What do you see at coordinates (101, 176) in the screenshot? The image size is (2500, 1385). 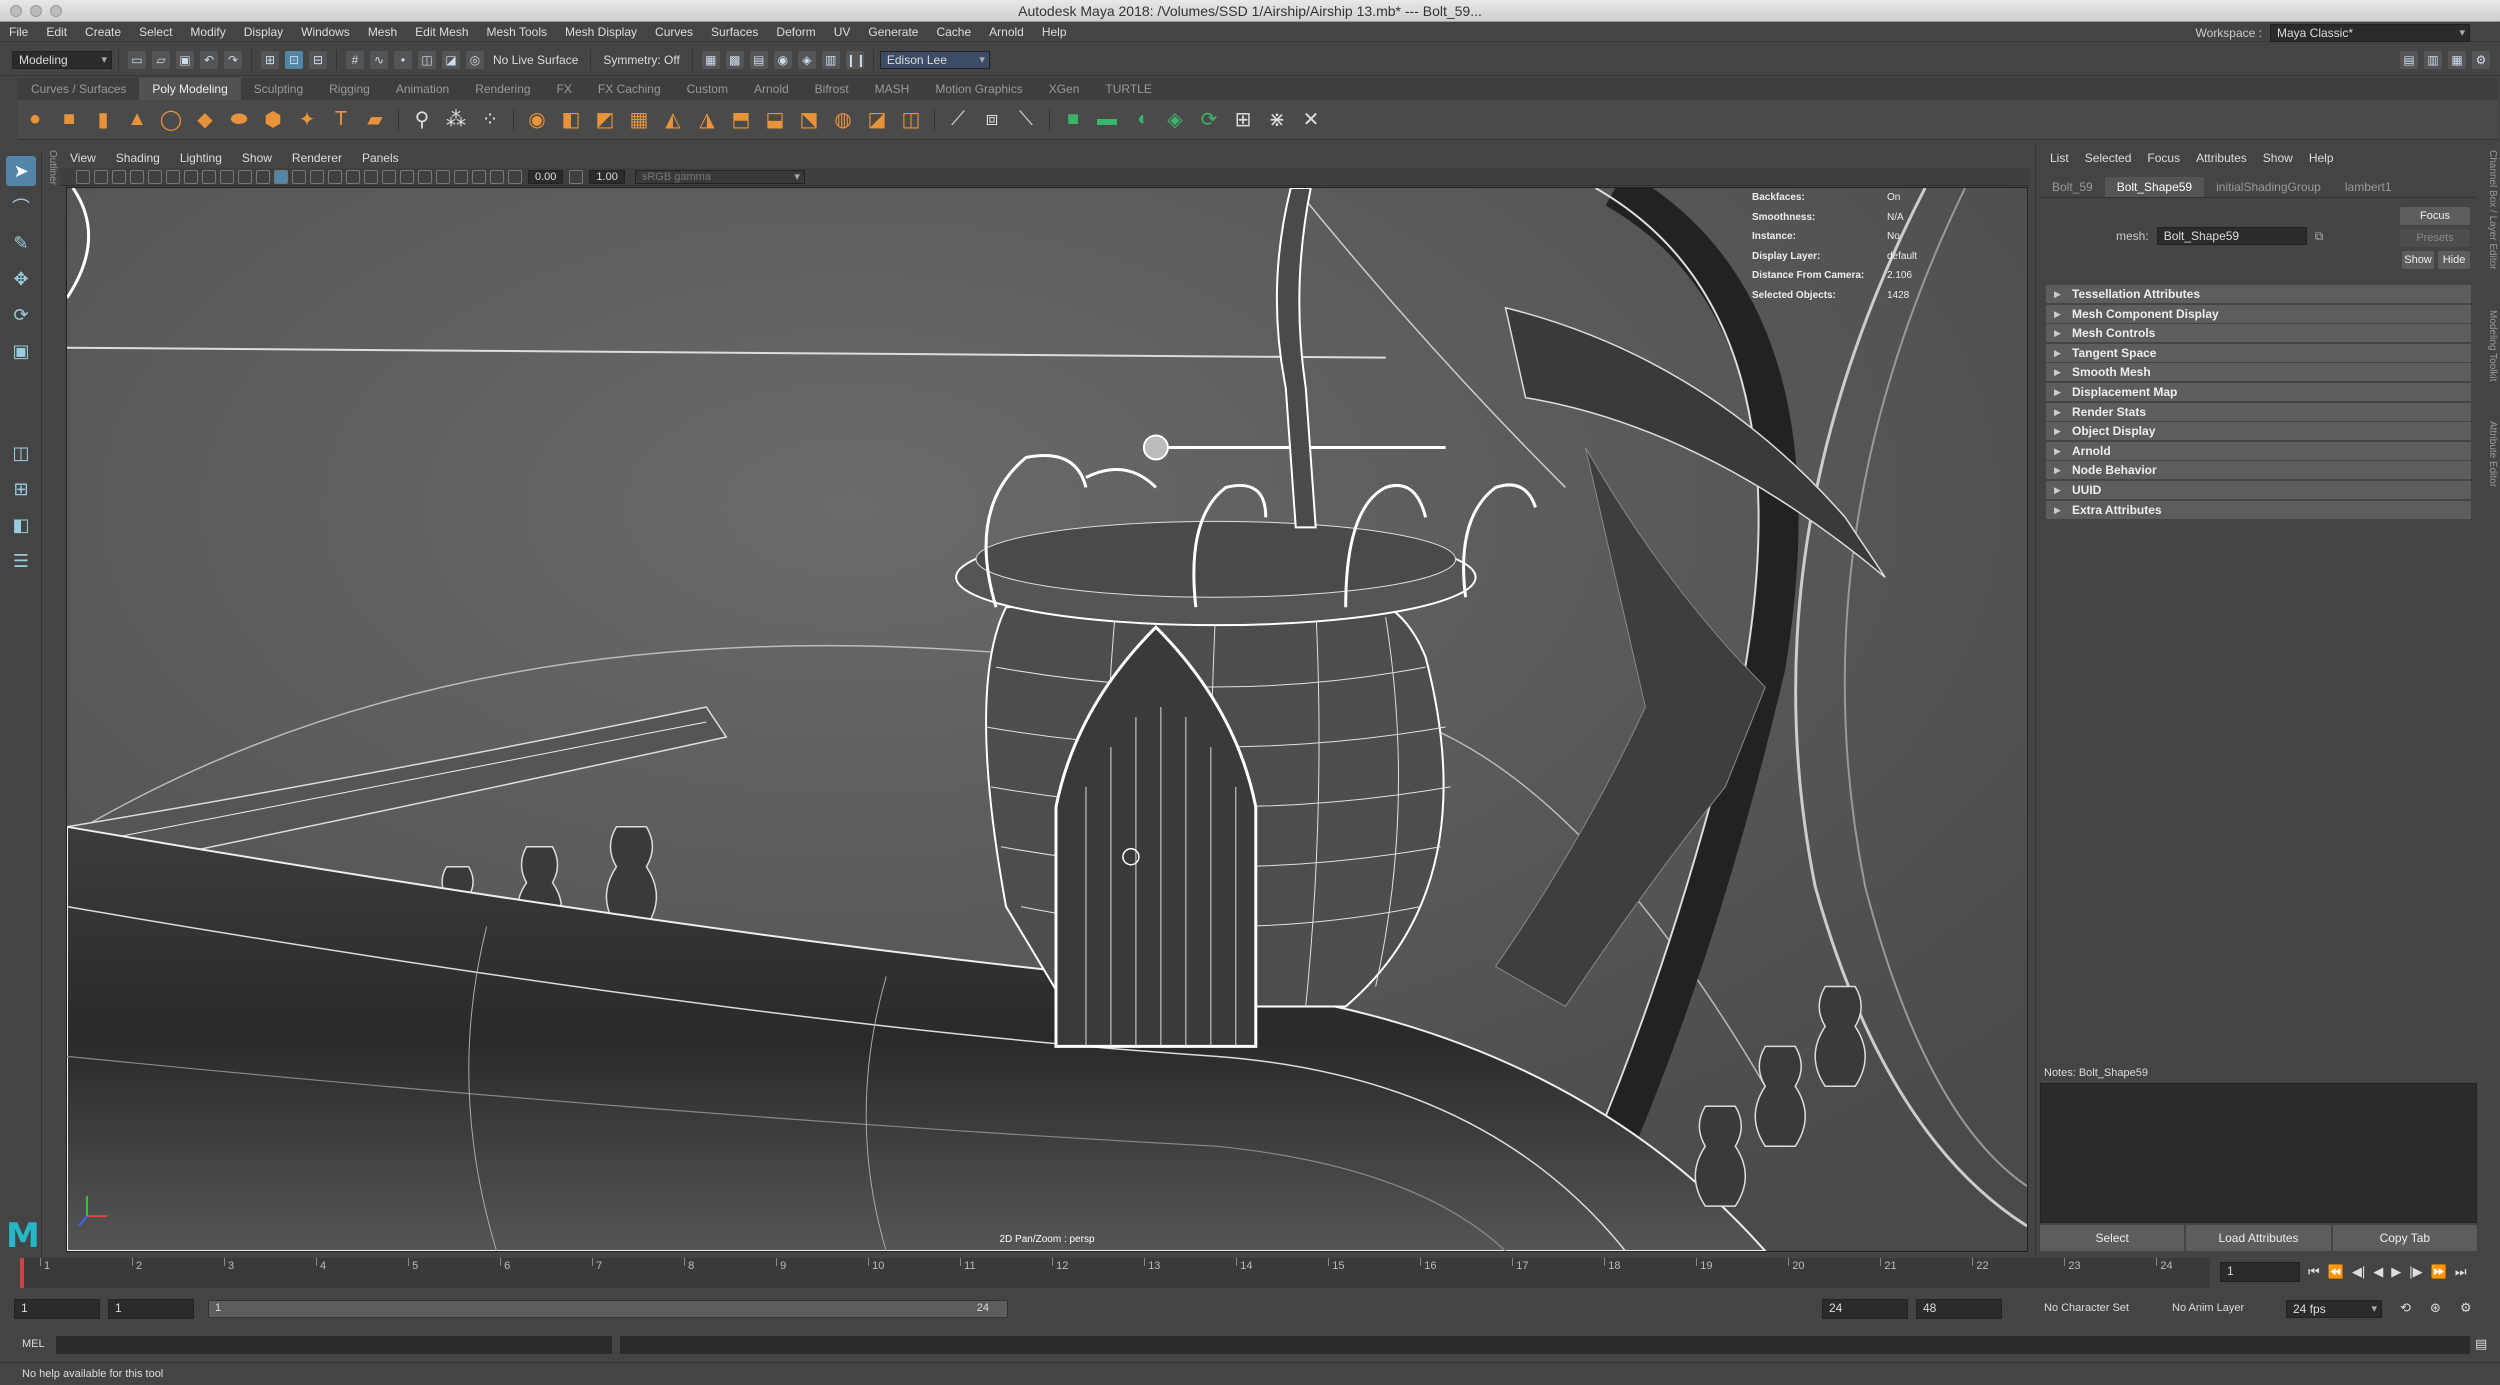 I see `camera-attributes-icon` at bounding box center [101, 176].